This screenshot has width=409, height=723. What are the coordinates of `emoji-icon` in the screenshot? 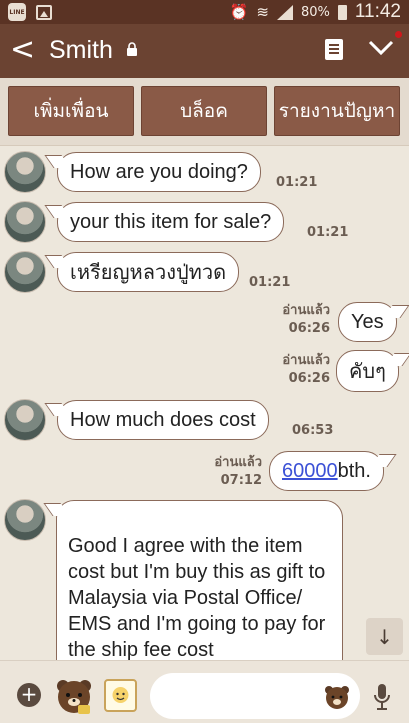 It's located at (337, 697).